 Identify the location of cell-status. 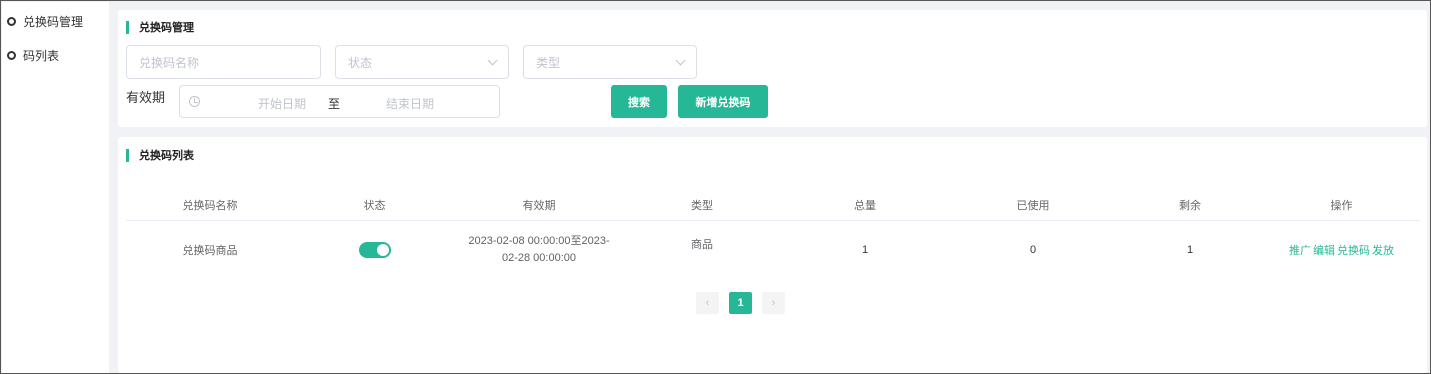
(374, 249).